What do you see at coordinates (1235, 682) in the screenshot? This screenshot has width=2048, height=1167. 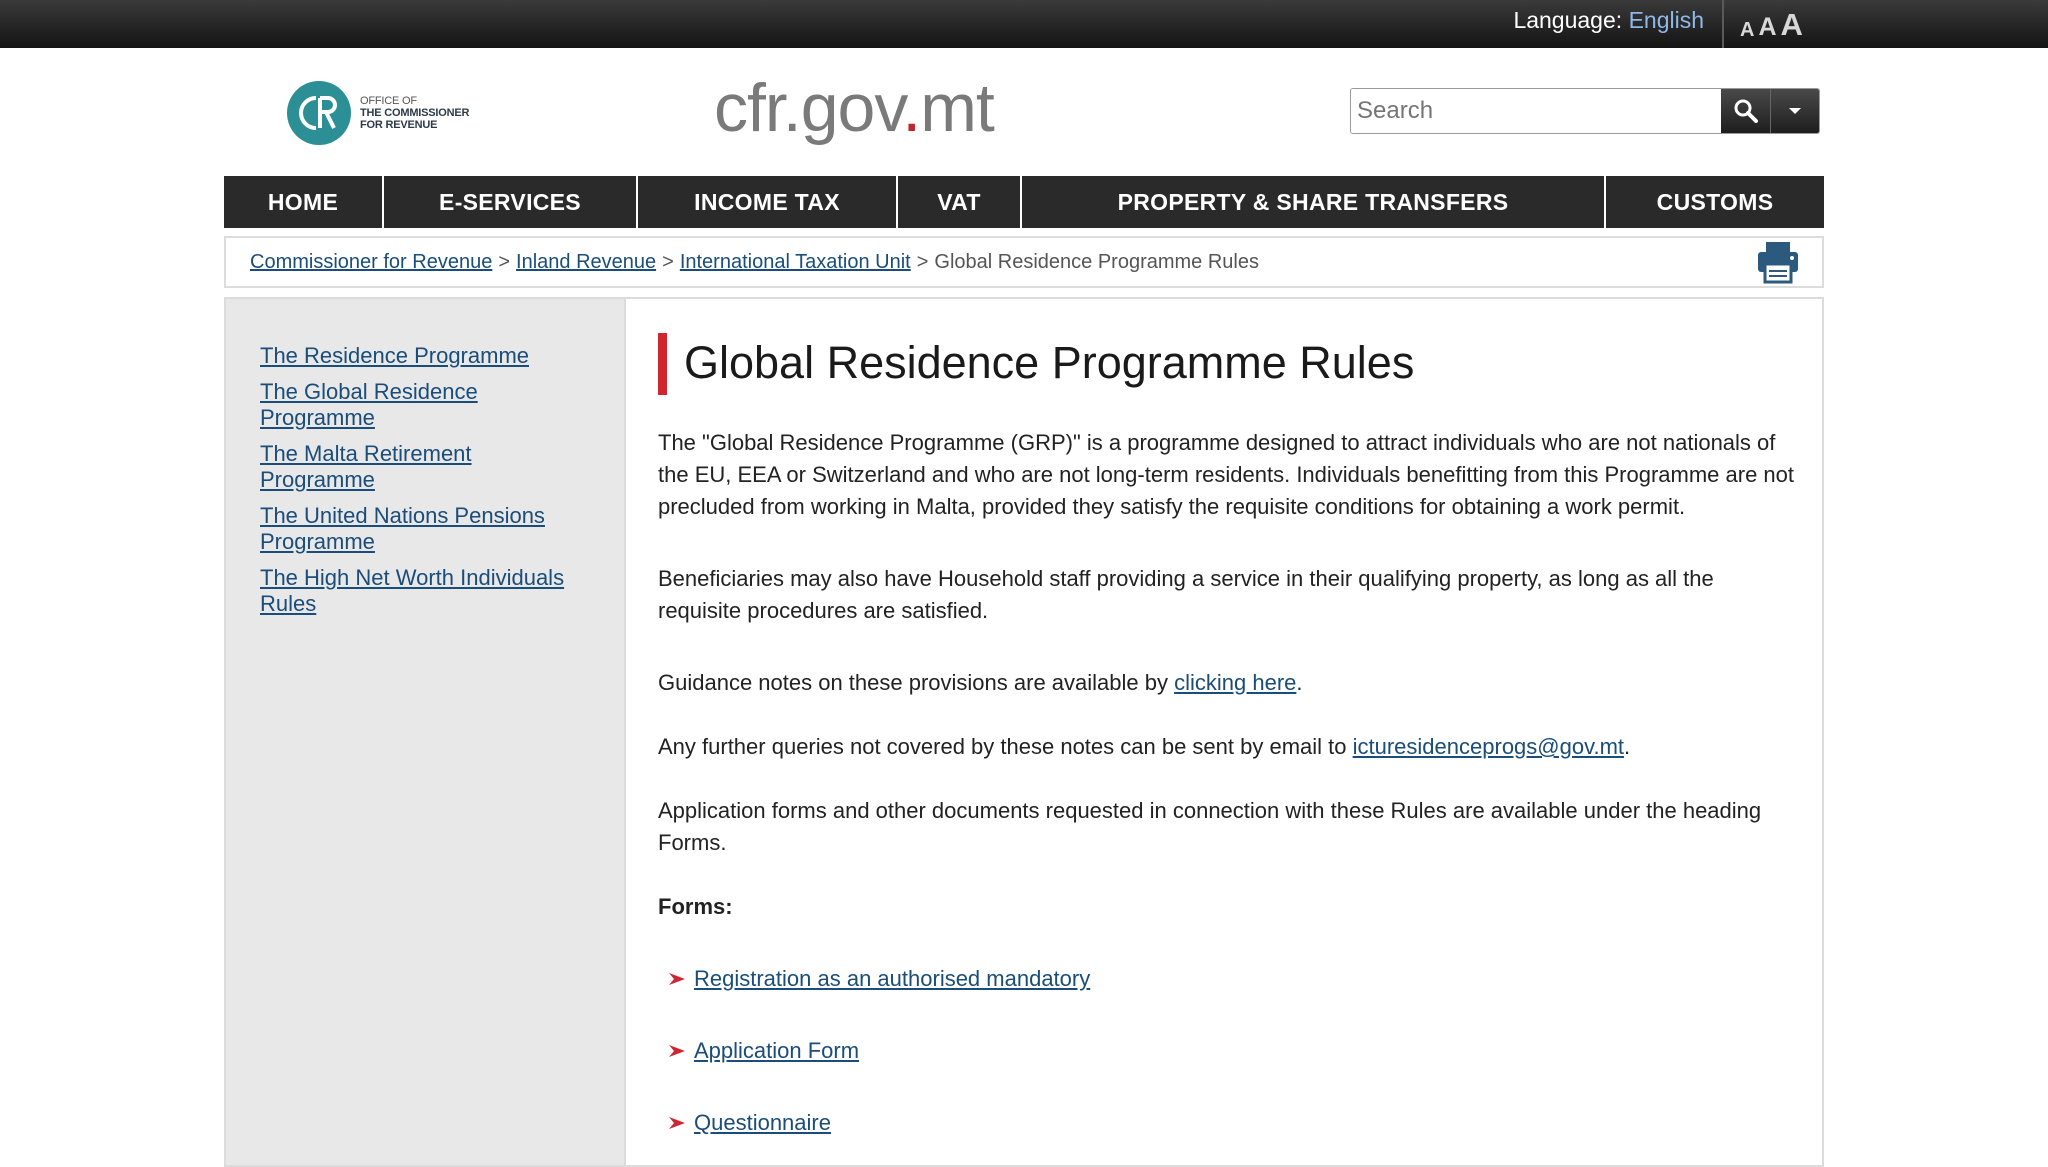 I see `clicking-here-link: clicking here` at bounding box center [1235, 682].